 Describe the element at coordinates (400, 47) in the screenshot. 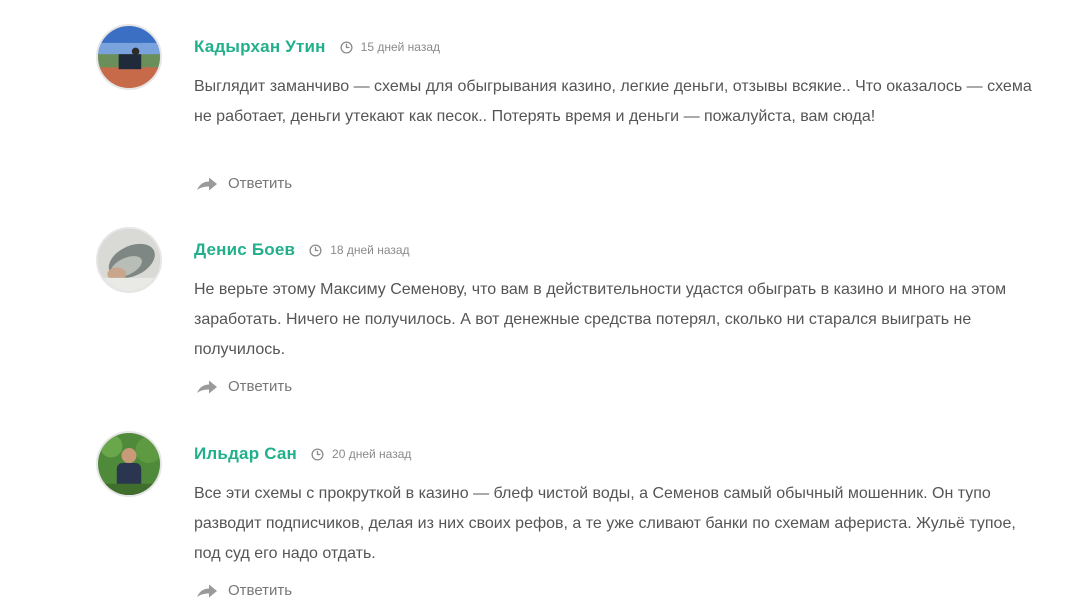

I see `comment-date: 15 дней назад` at that location.